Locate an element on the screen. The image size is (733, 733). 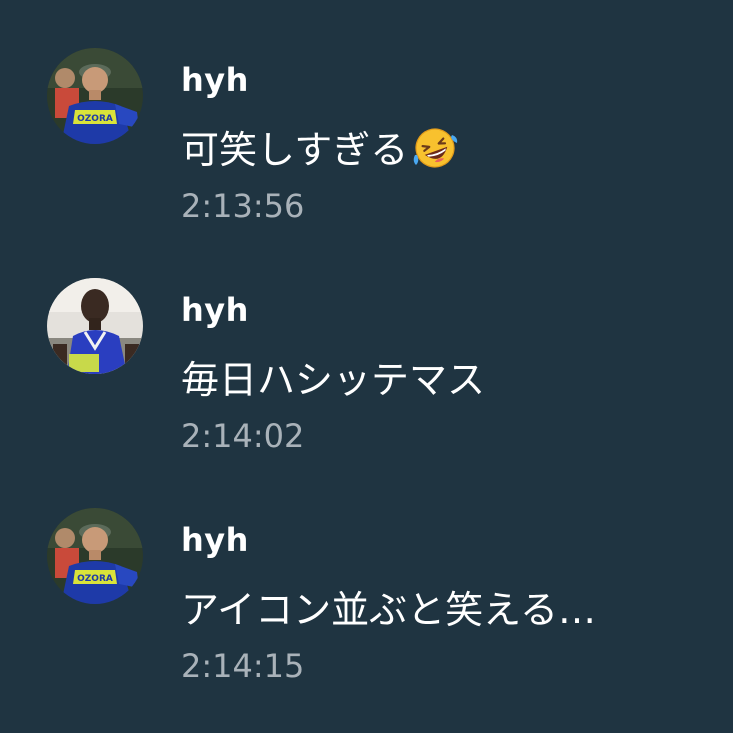
message-text: 可笑しすぎる is located at coordinates (320, 150).